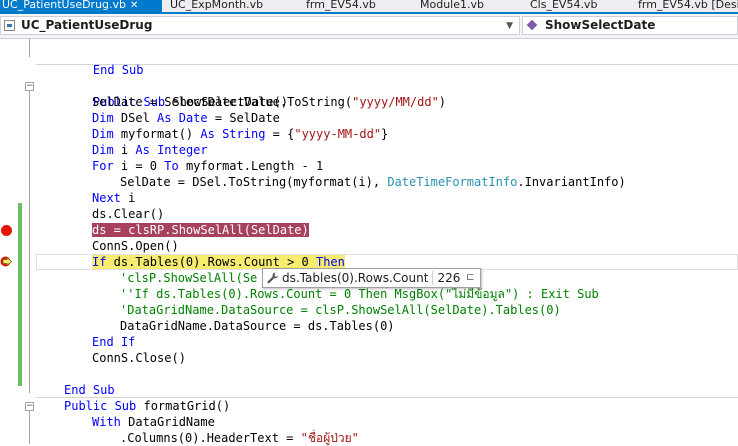 Image resolution: width=738 pixels, height=446 pixels. Describe the element at coordinates (6, 230) in the screenshot. I see `breakpoint-icon` at that location.